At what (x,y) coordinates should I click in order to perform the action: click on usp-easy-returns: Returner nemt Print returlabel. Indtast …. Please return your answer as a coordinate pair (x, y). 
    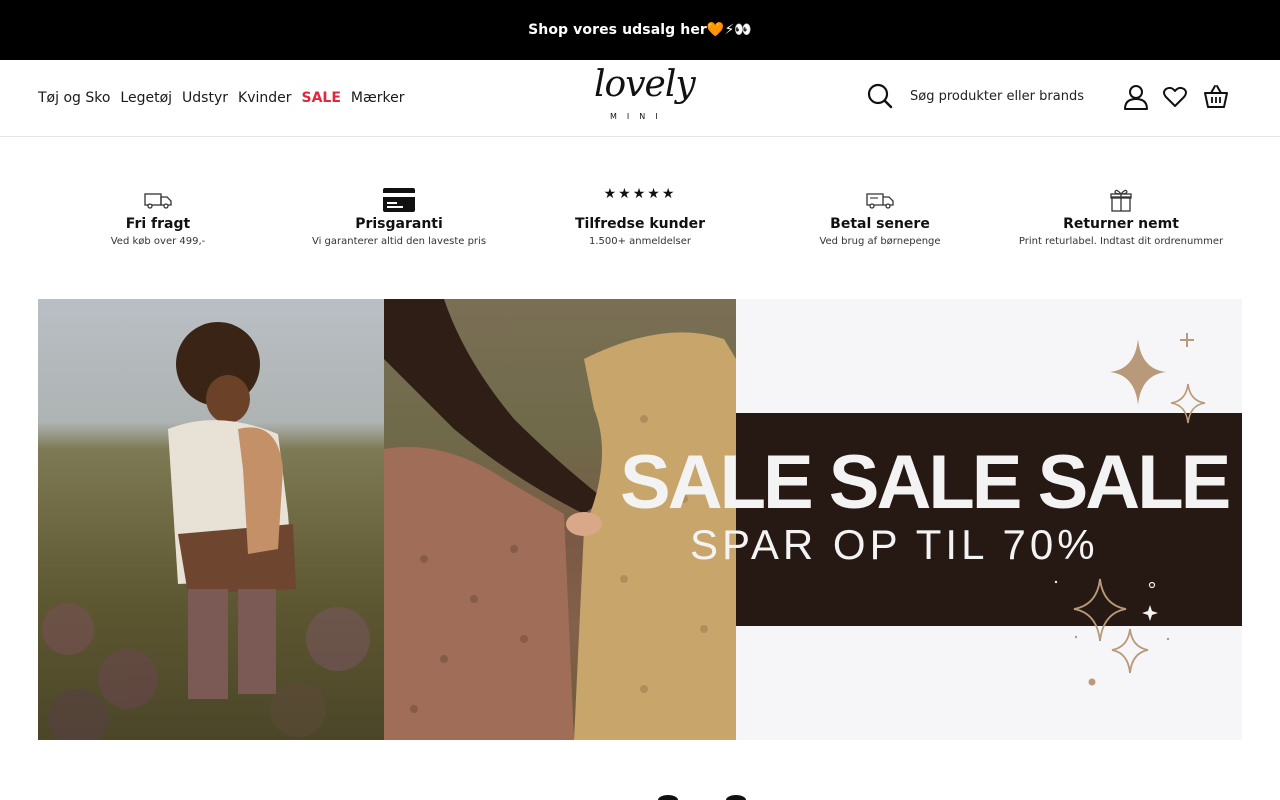
    Looking at the image, I should click on (1121, 216).